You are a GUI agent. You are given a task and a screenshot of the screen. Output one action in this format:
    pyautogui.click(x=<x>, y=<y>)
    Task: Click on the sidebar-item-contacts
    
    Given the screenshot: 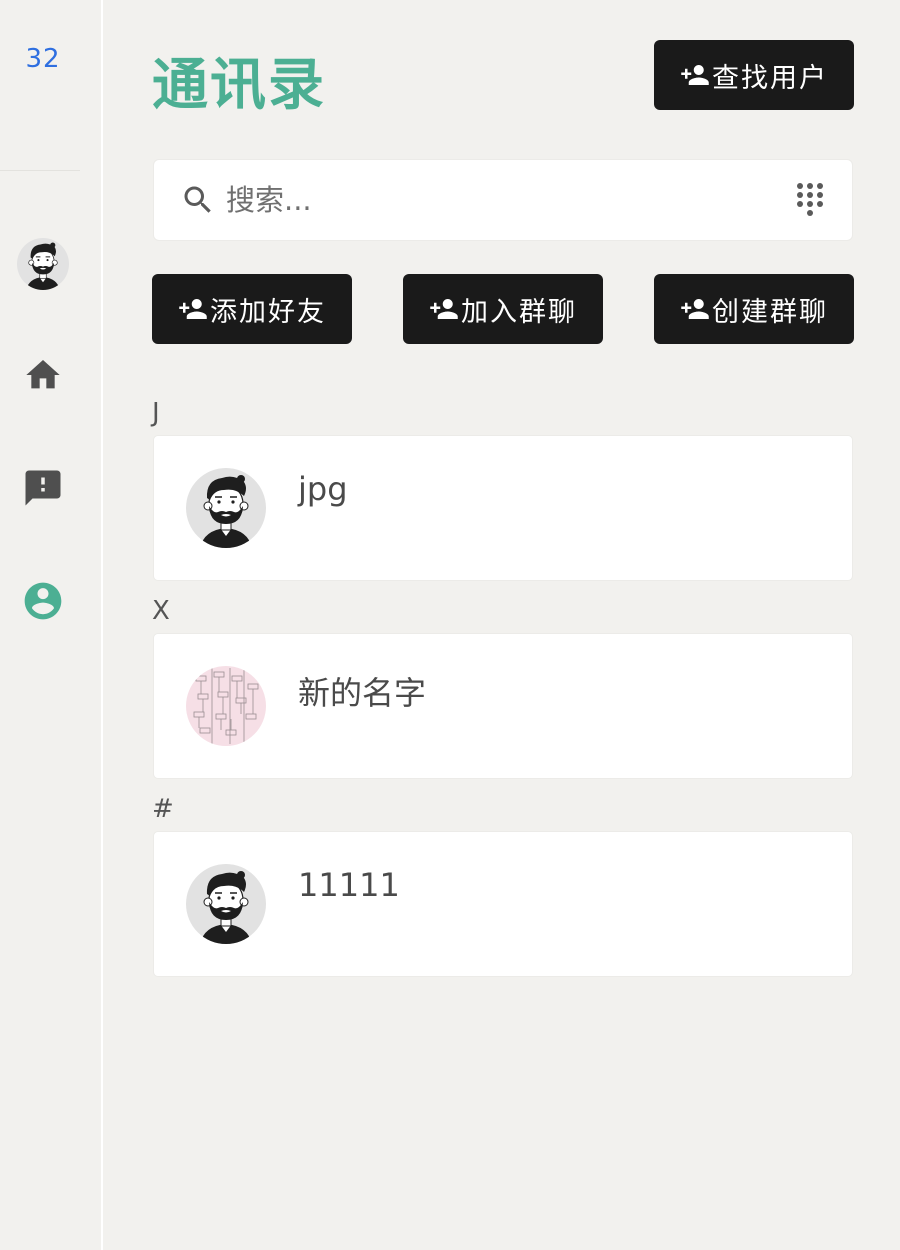 What is the action you would take?
    pyautogui.click(x=43, y=601)
    